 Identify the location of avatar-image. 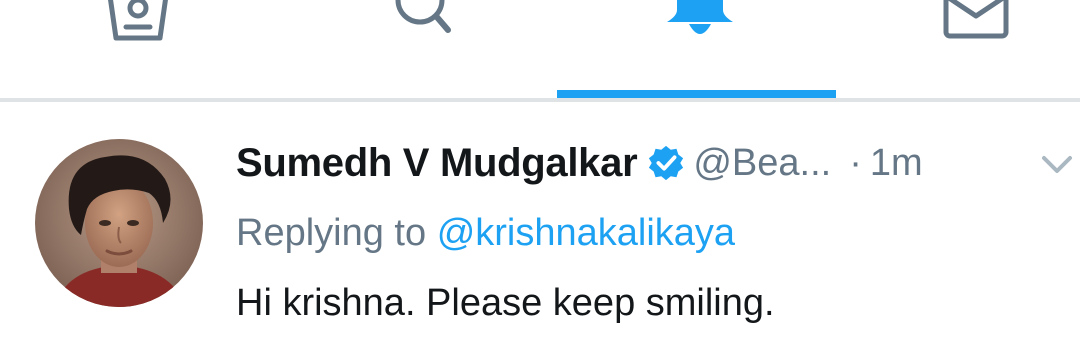
(119, 223).